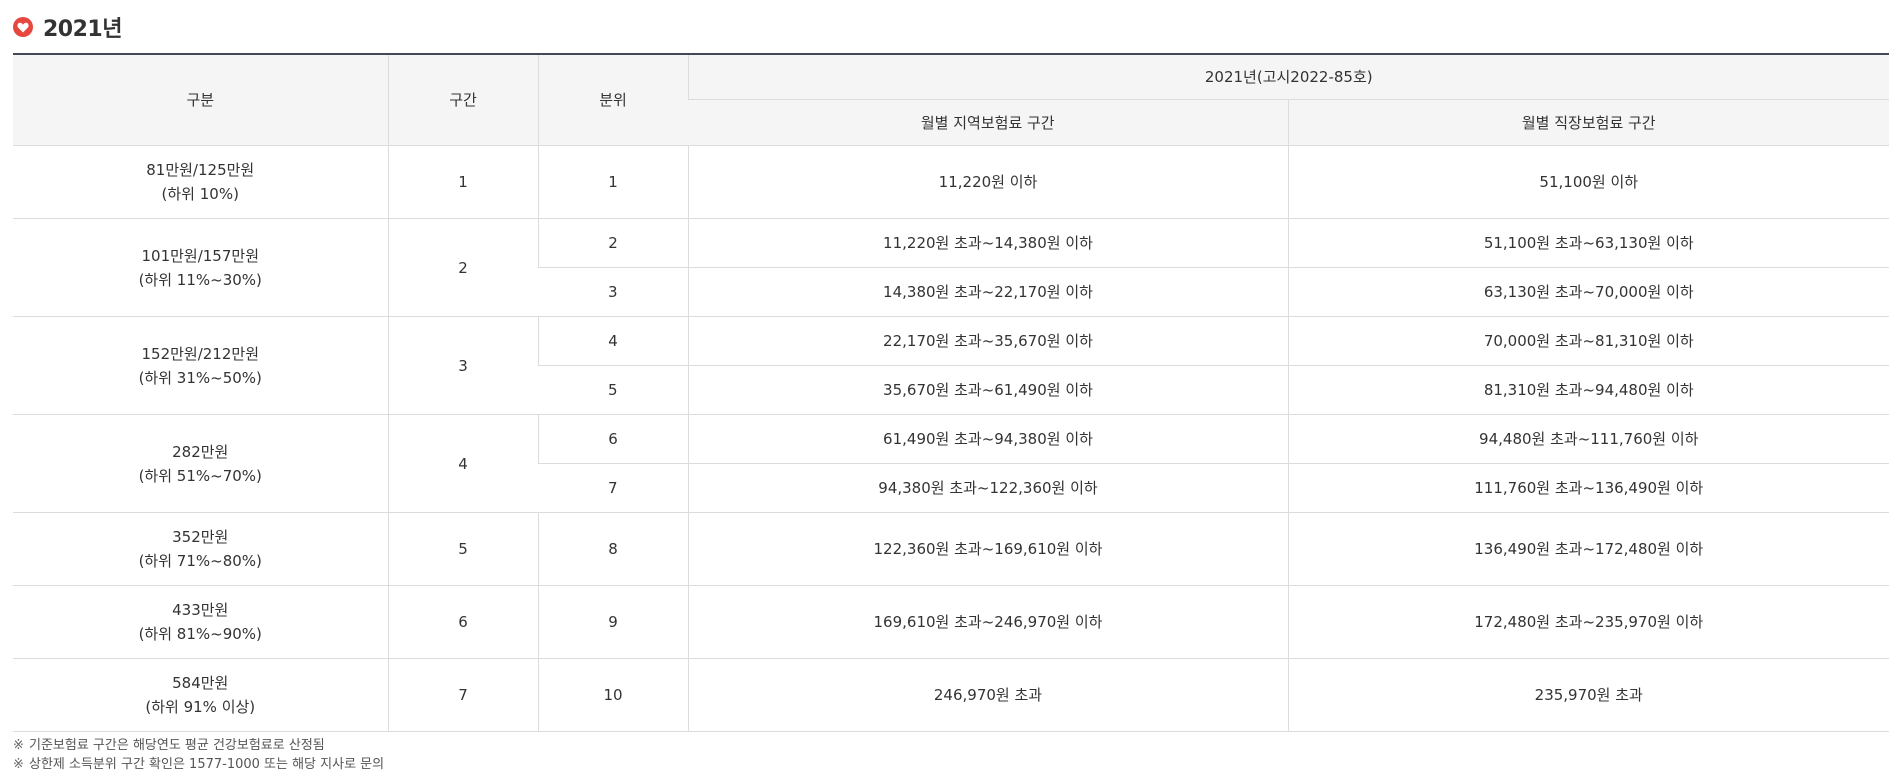  What do you see at coordinates (1588, 488) in the screenshot?
I see `workplace-cell: 111,760원 초과~136,490원 이하` at bounding box center [1588, 488].